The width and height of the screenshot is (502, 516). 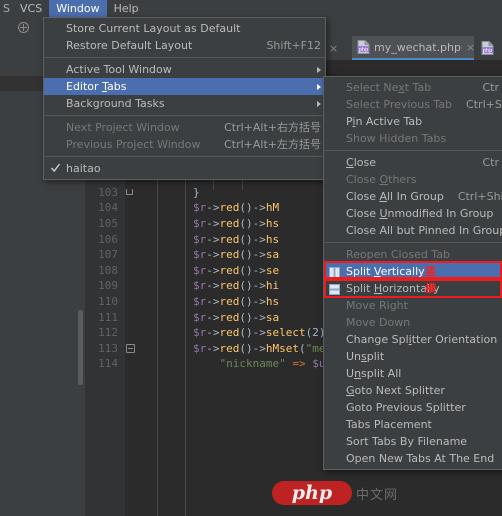 I want to click on menu-item-label: Background Tasks, so click(x=115, y=103).